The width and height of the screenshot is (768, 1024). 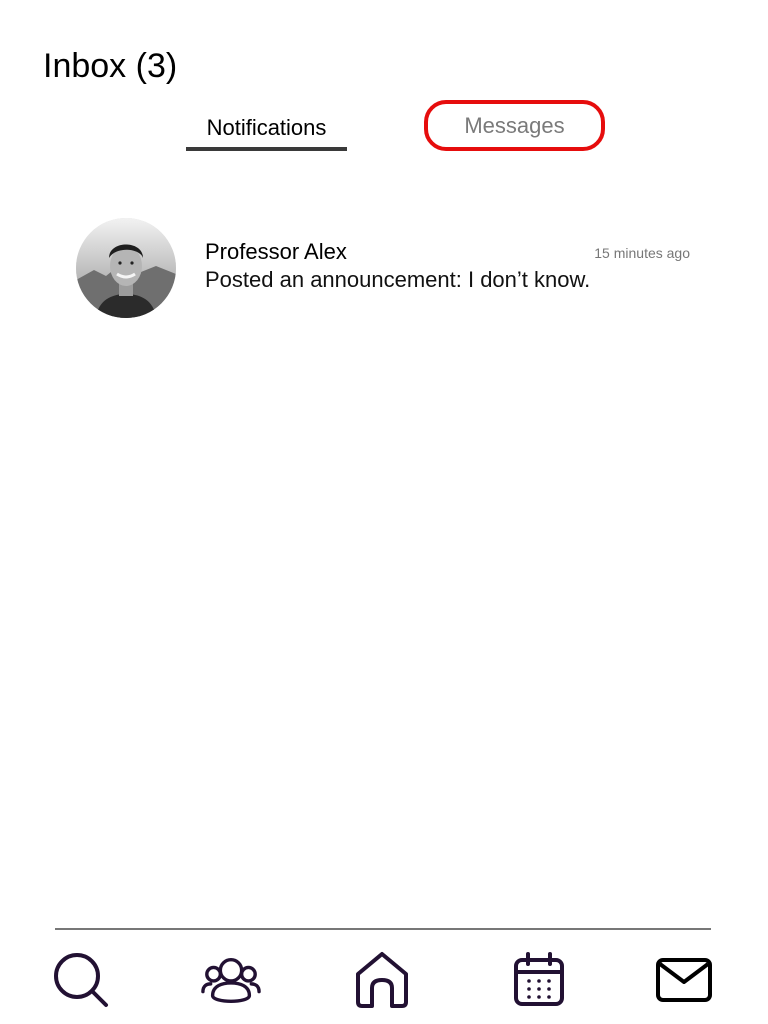 I want to click on tab-notifications-label: Notifications, so click(x=266, y=127).